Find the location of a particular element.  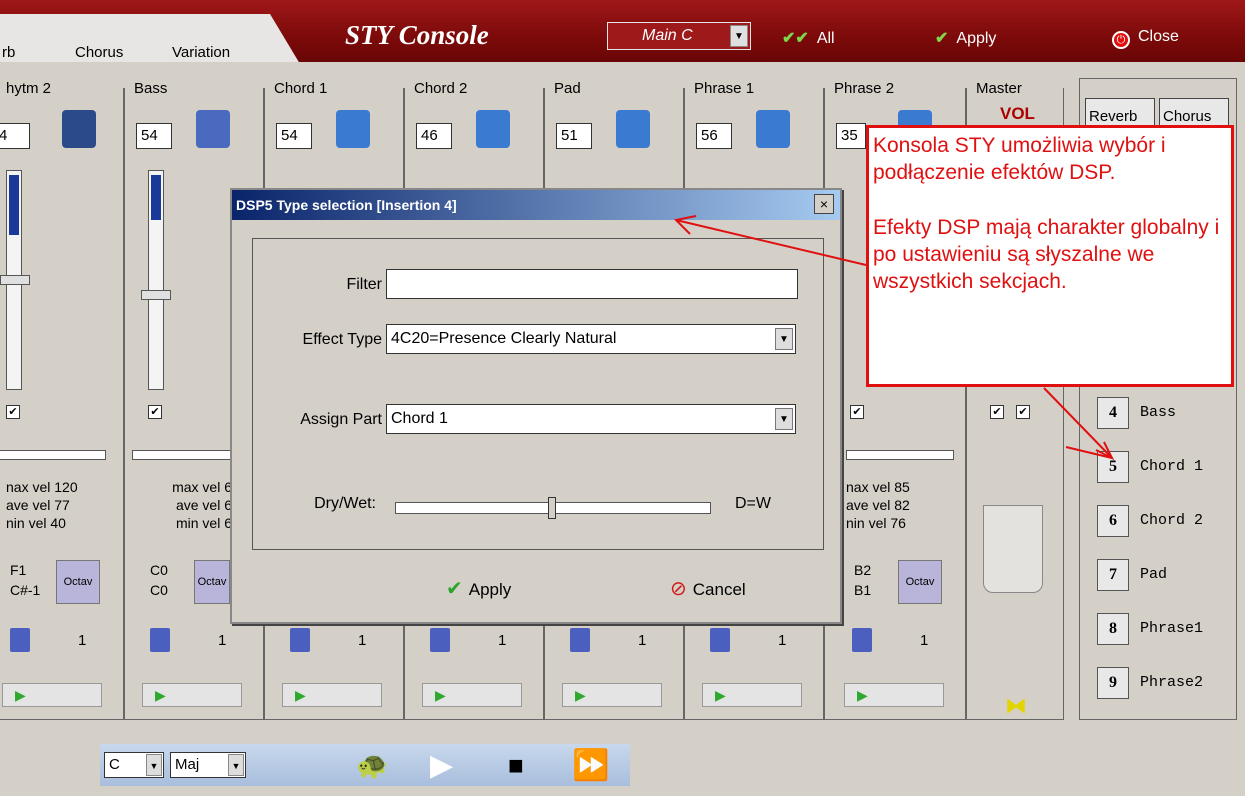

cancel-button-label: Cancel is located at coordinates (719, 589).